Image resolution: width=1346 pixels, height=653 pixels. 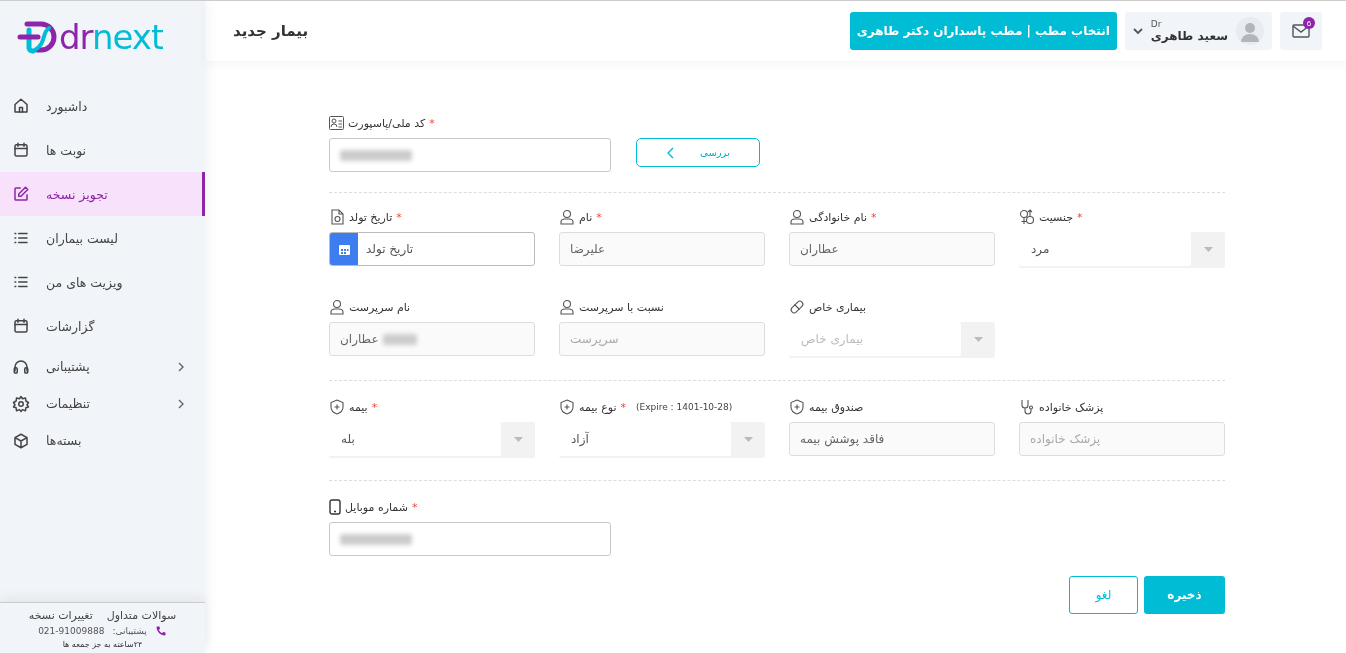 I want to click on field-label: نام سرپرست, so click(x=380, y=307).